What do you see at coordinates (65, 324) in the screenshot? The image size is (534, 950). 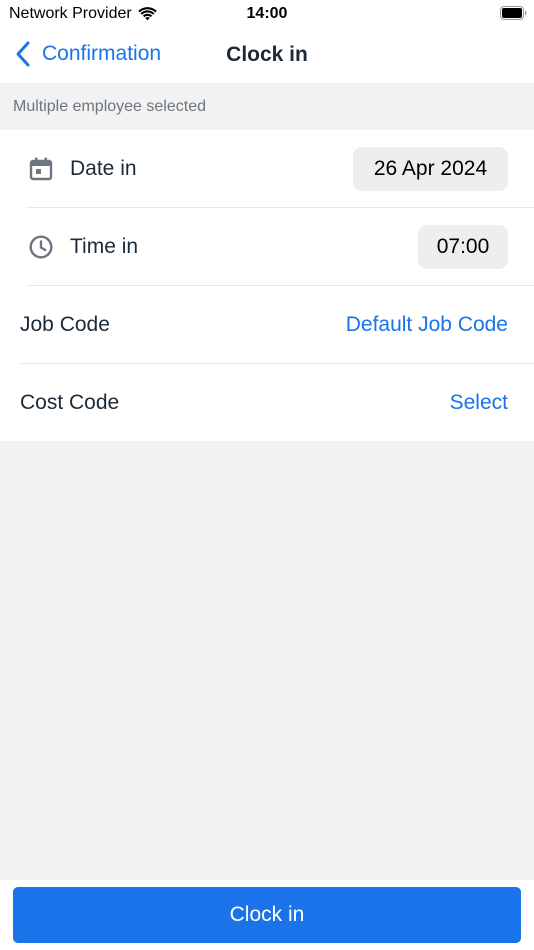 I see `job-code-label: Job Code` at bounding box center [65, 324].